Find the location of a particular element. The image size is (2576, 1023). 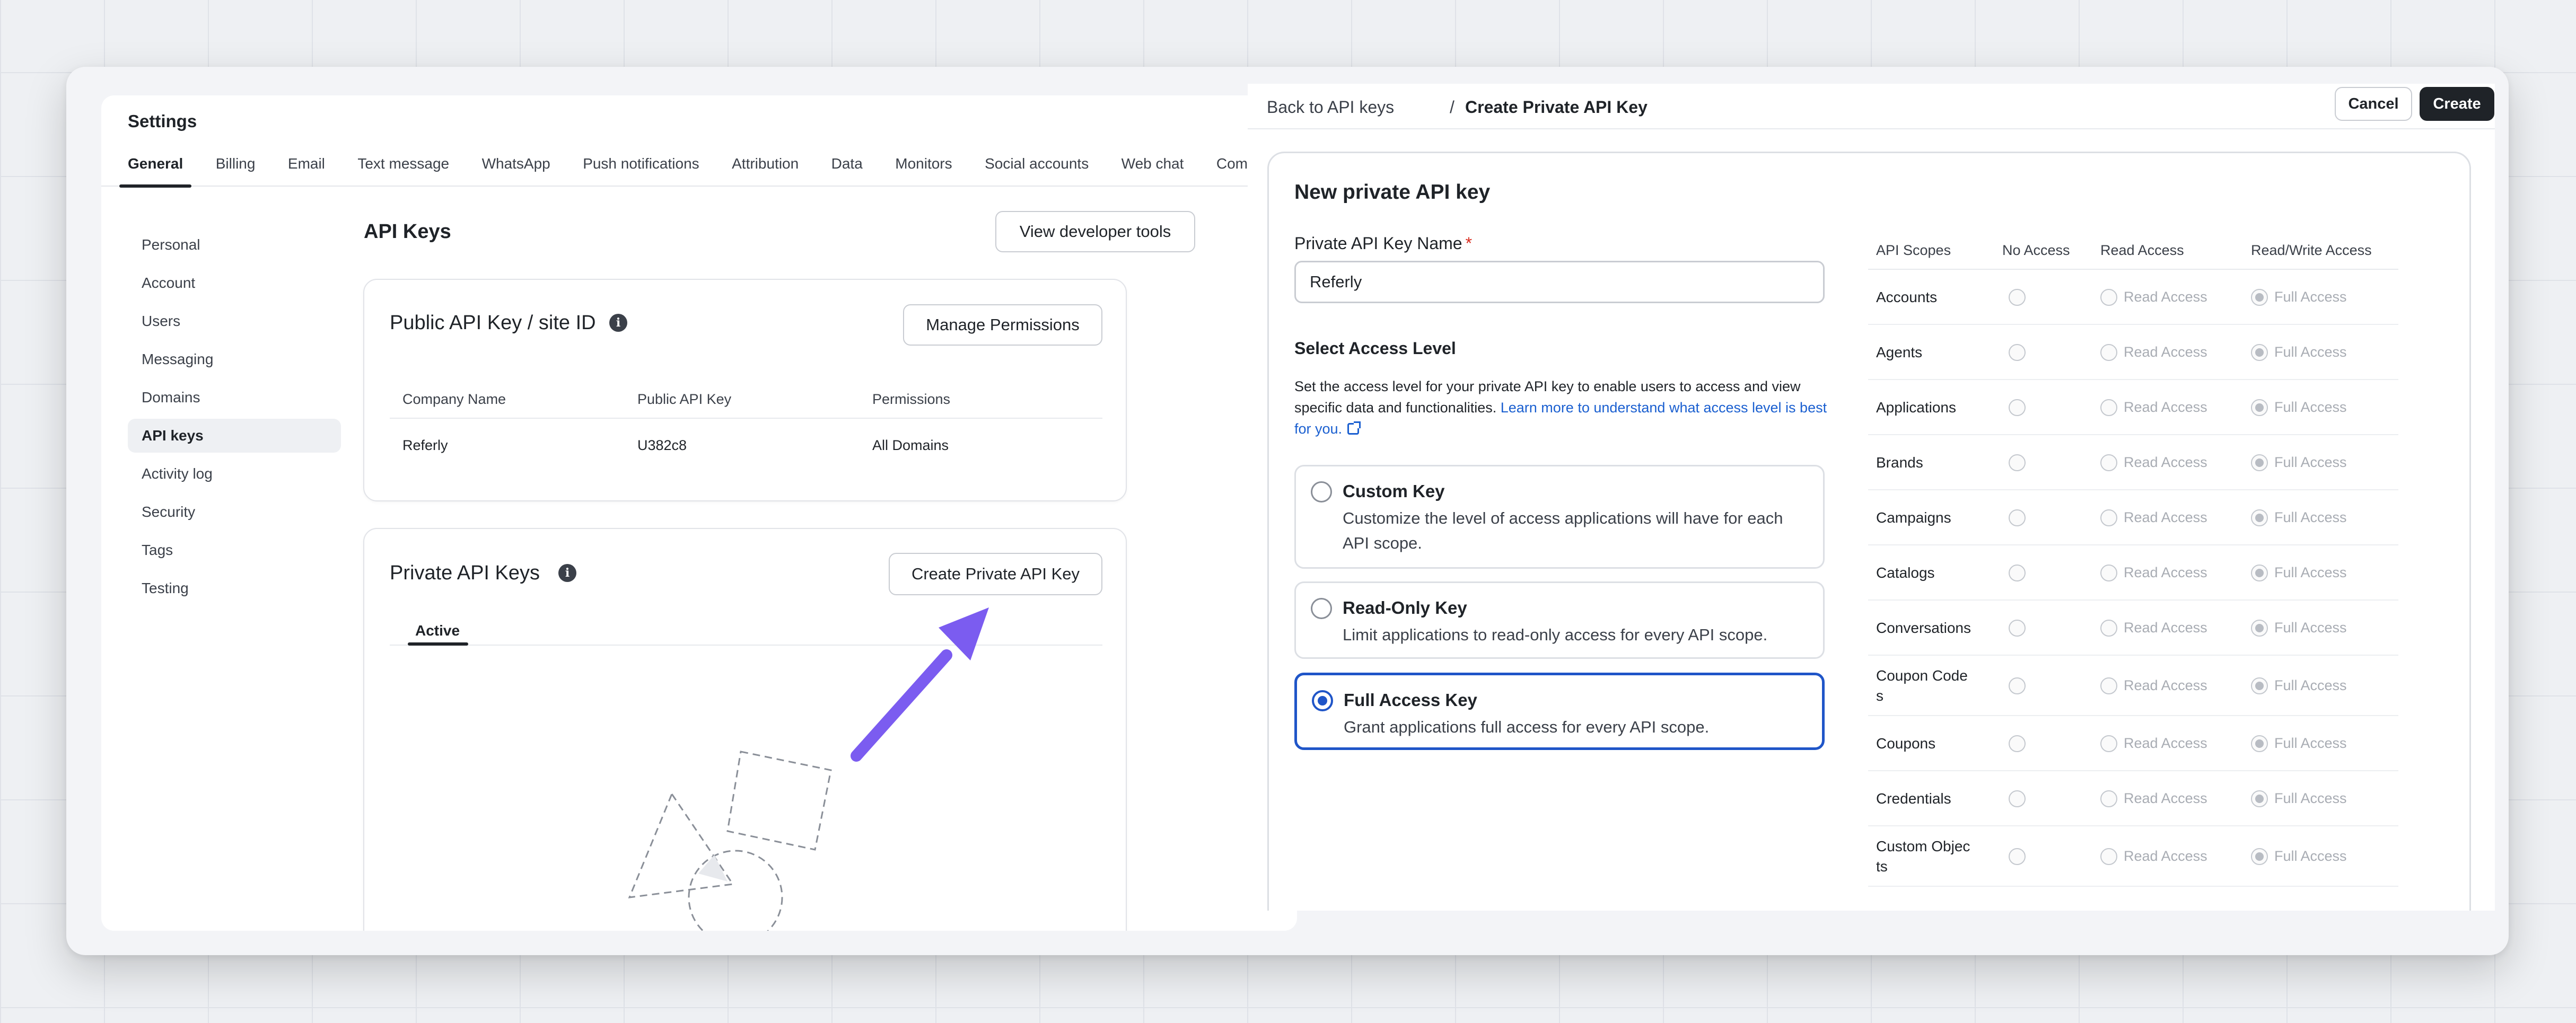

cancel-button: Cancel is located at coordinates (2373, 104).